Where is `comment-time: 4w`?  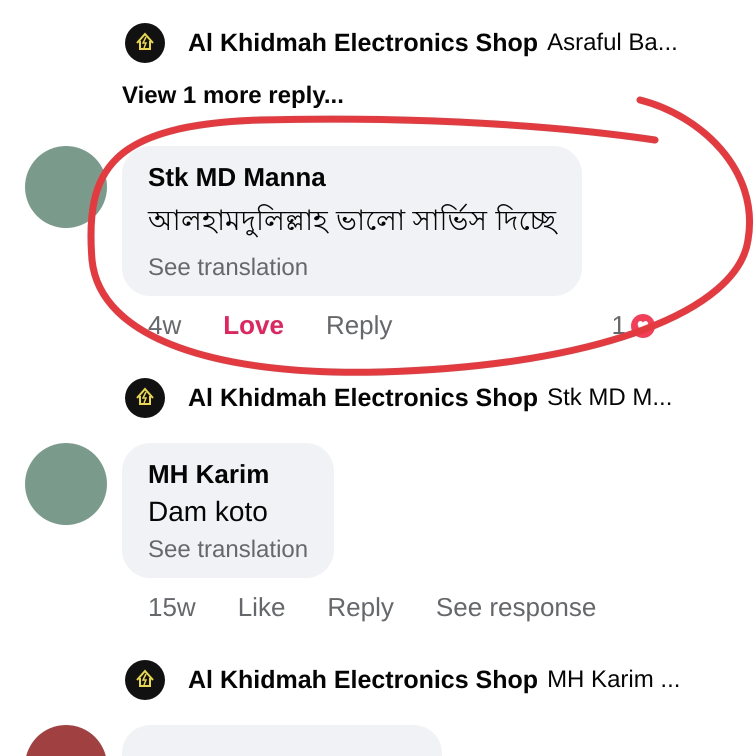
comment-time: 4w is located at coordinates (165, 325).